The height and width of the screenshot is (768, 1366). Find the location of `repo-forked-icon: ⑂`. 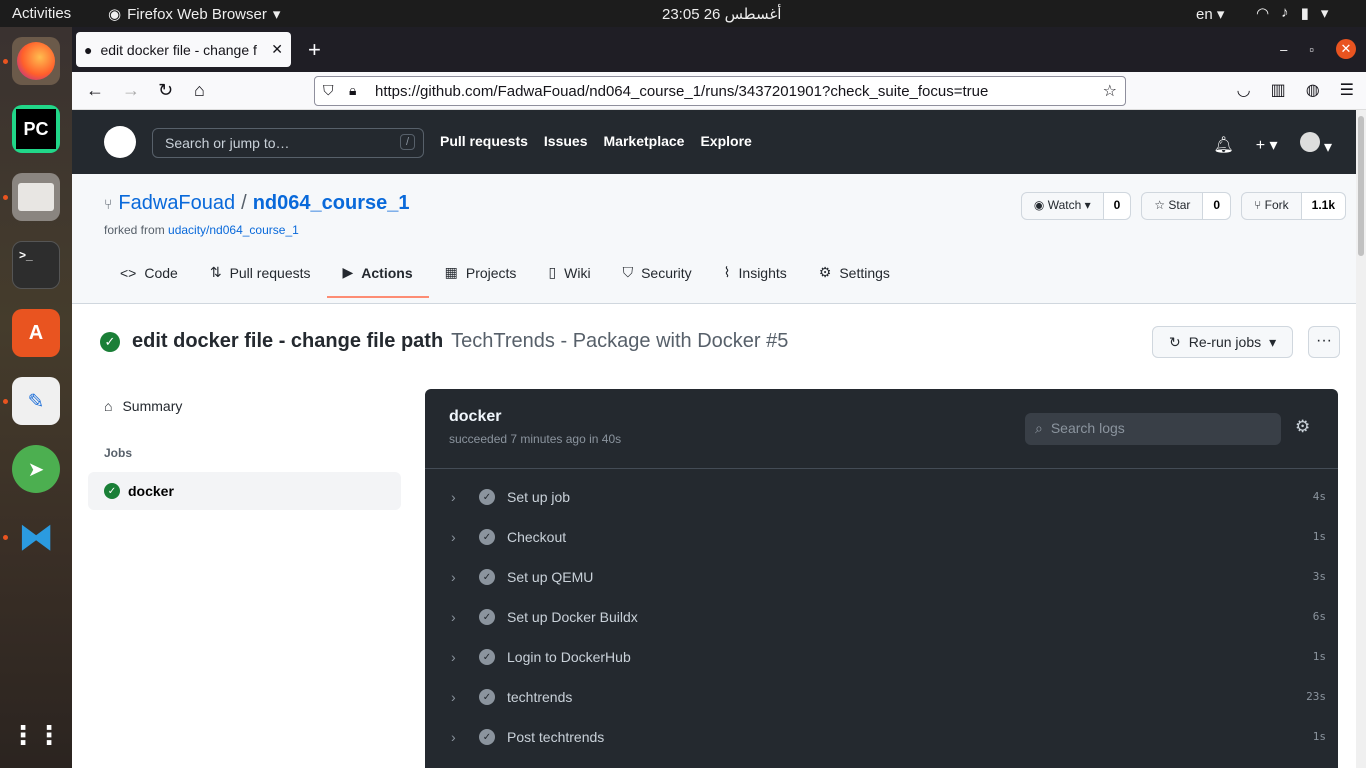

repo-forked-icon: ⑂ is located at coordinates (108, 203).